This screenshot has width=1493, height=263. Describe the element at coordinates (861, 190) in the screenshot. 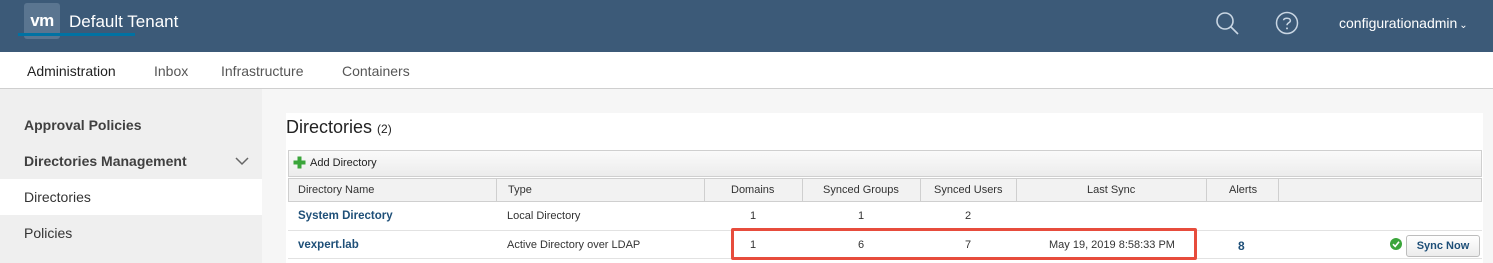

I see `column-header-synced-groups: Synced Groups` at that location.